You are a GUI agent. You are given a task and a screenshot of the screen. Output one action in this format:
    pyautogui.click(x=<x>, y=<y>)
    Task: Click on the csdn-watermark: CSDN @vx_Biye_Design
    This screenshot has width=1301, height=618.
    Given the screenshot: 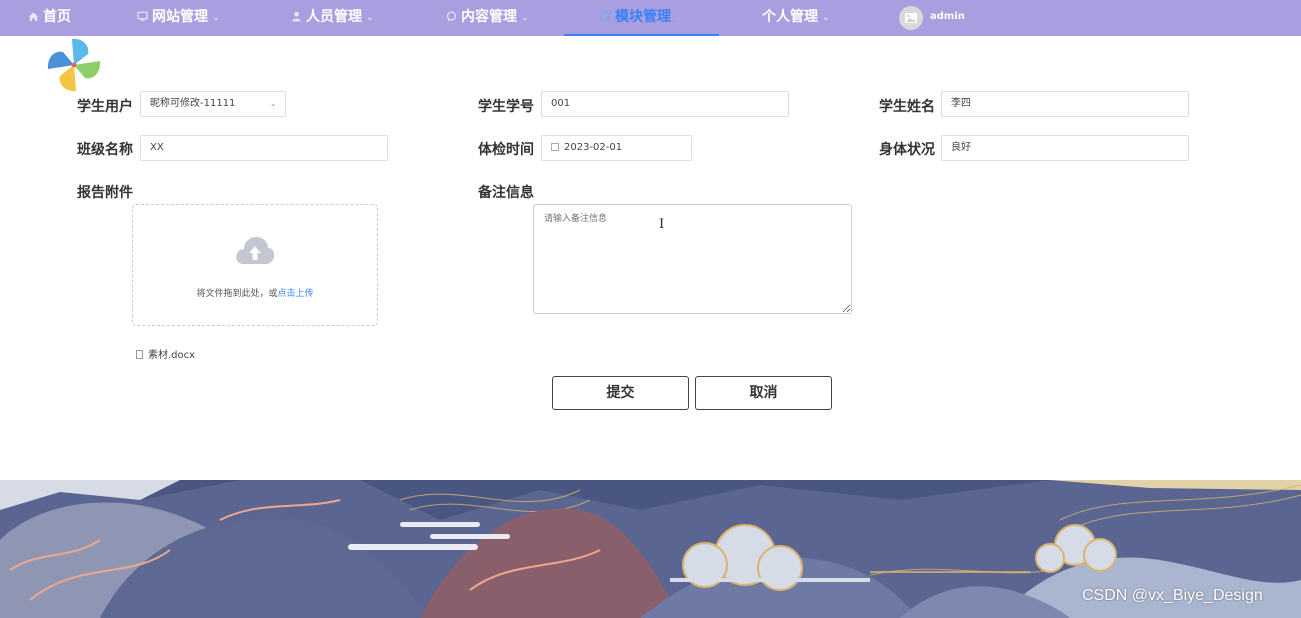 What is the action you would take?
    pyautogui.click(x=1172, y=595)
    